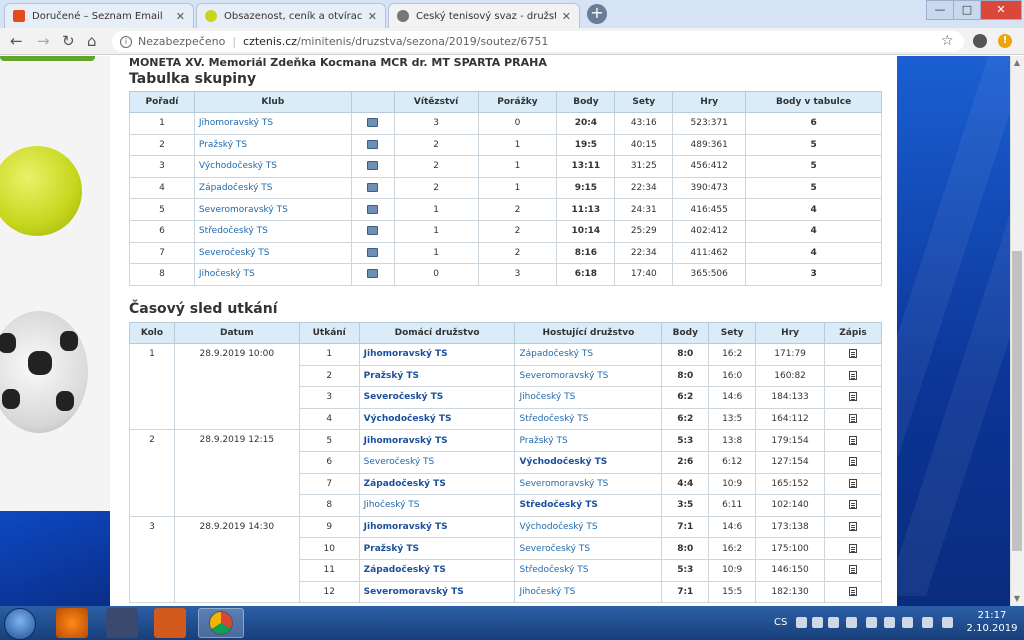 The width and height of the screenshot is (1024, 640). I want to click on star-icon: ☆, so click(947, 41).